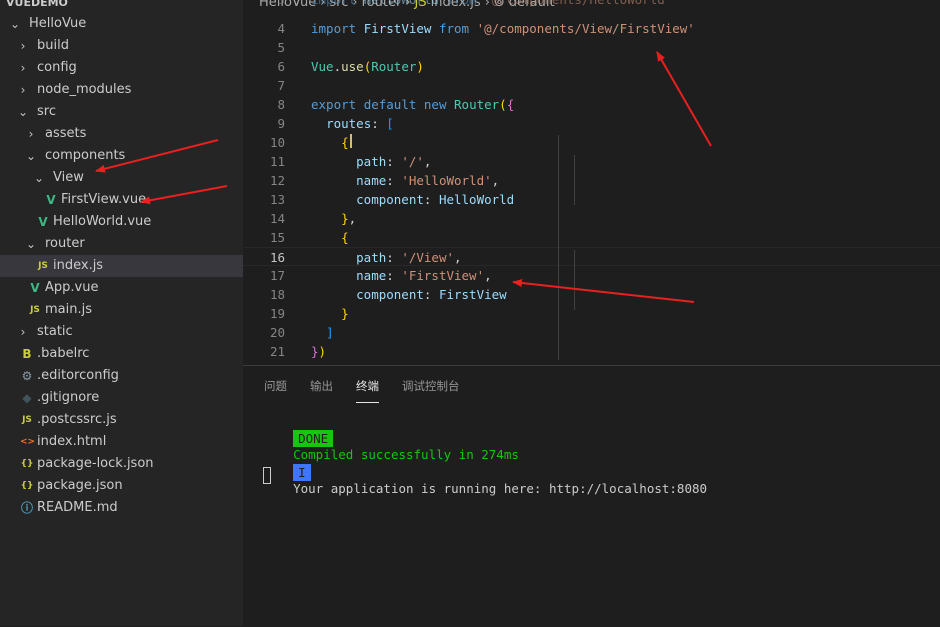 This screenshot has width=940, height=627. I want to click on tree-item: JS .postcssrc.js, so click(121, 420).